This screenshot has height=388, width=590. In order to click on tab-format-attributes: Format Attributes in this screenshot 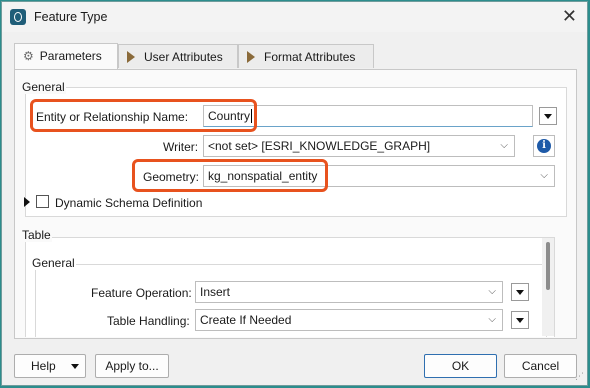, I will do `click(306, 56)`.